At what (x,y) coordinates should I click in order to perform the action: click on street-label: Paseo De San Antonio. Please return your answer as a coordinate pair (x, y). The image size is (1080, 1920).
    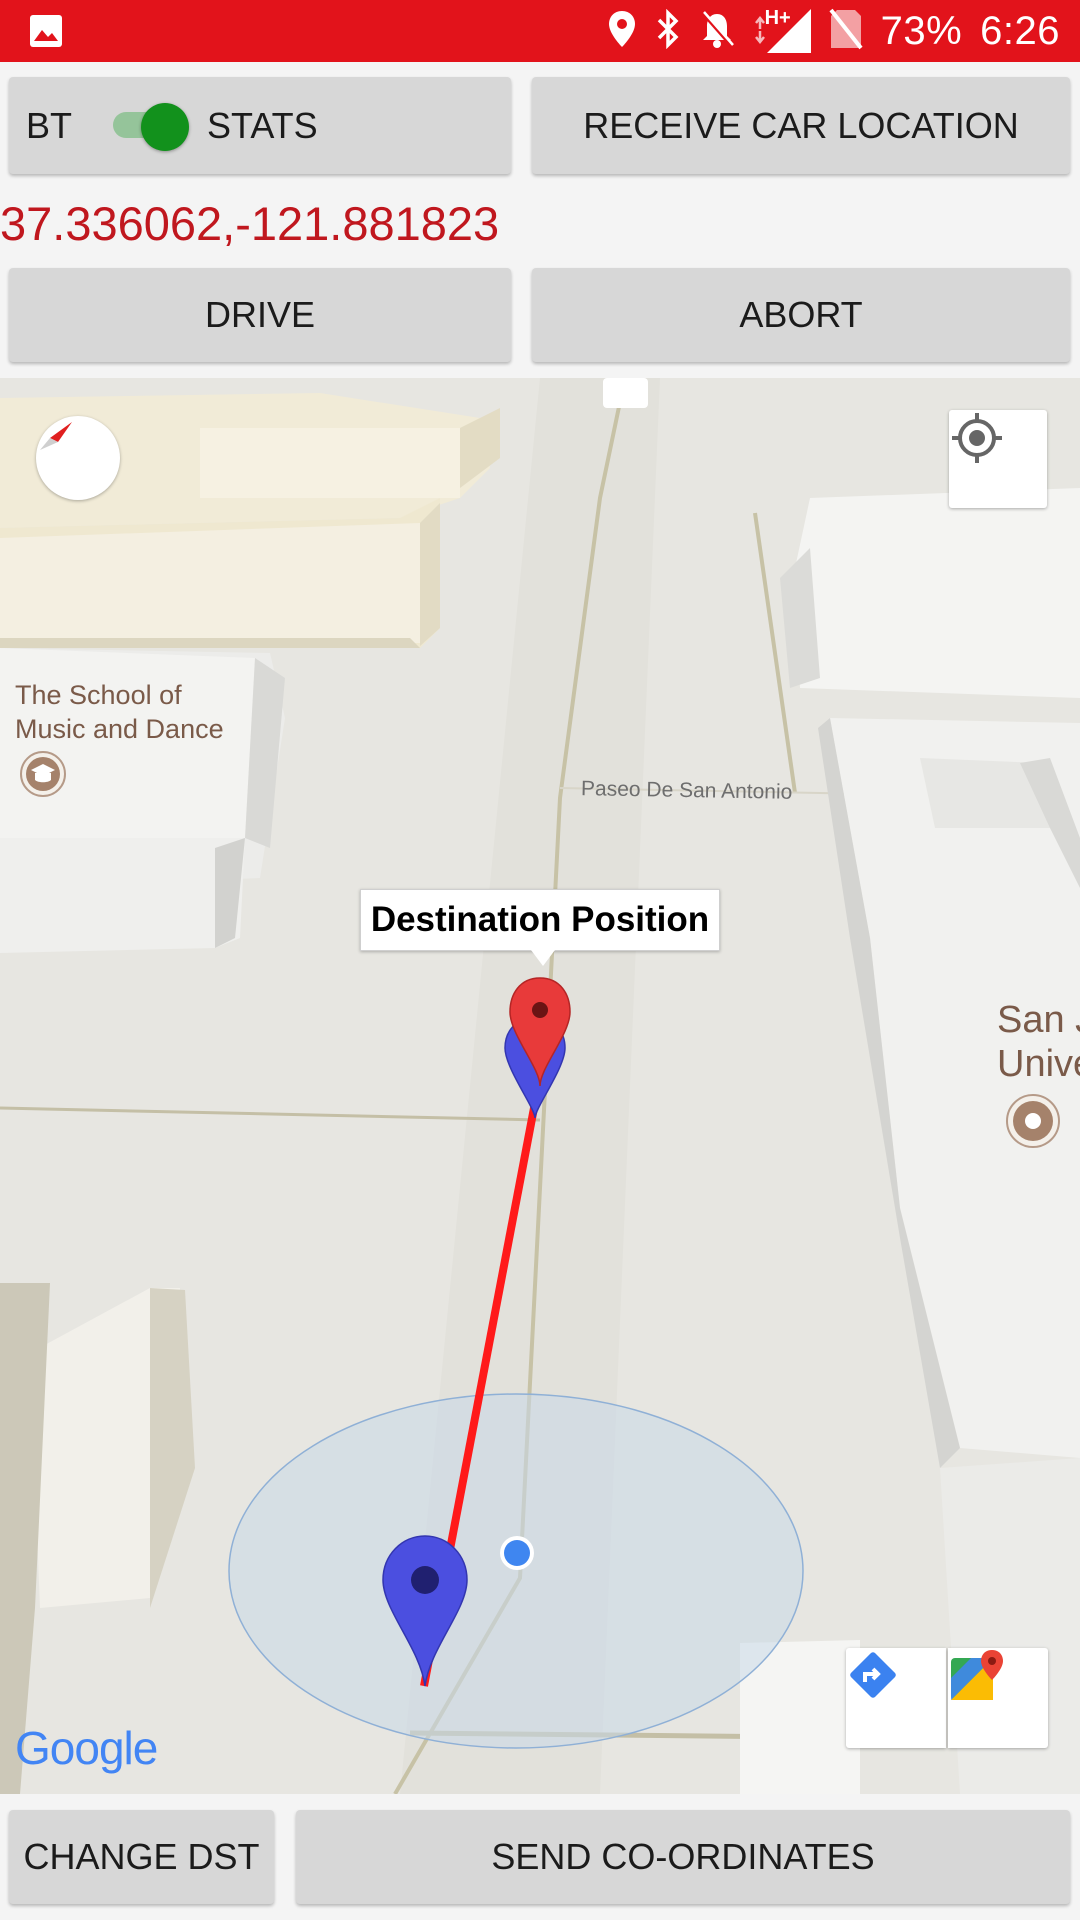
    Looking at the image, I should click on (686, 790).